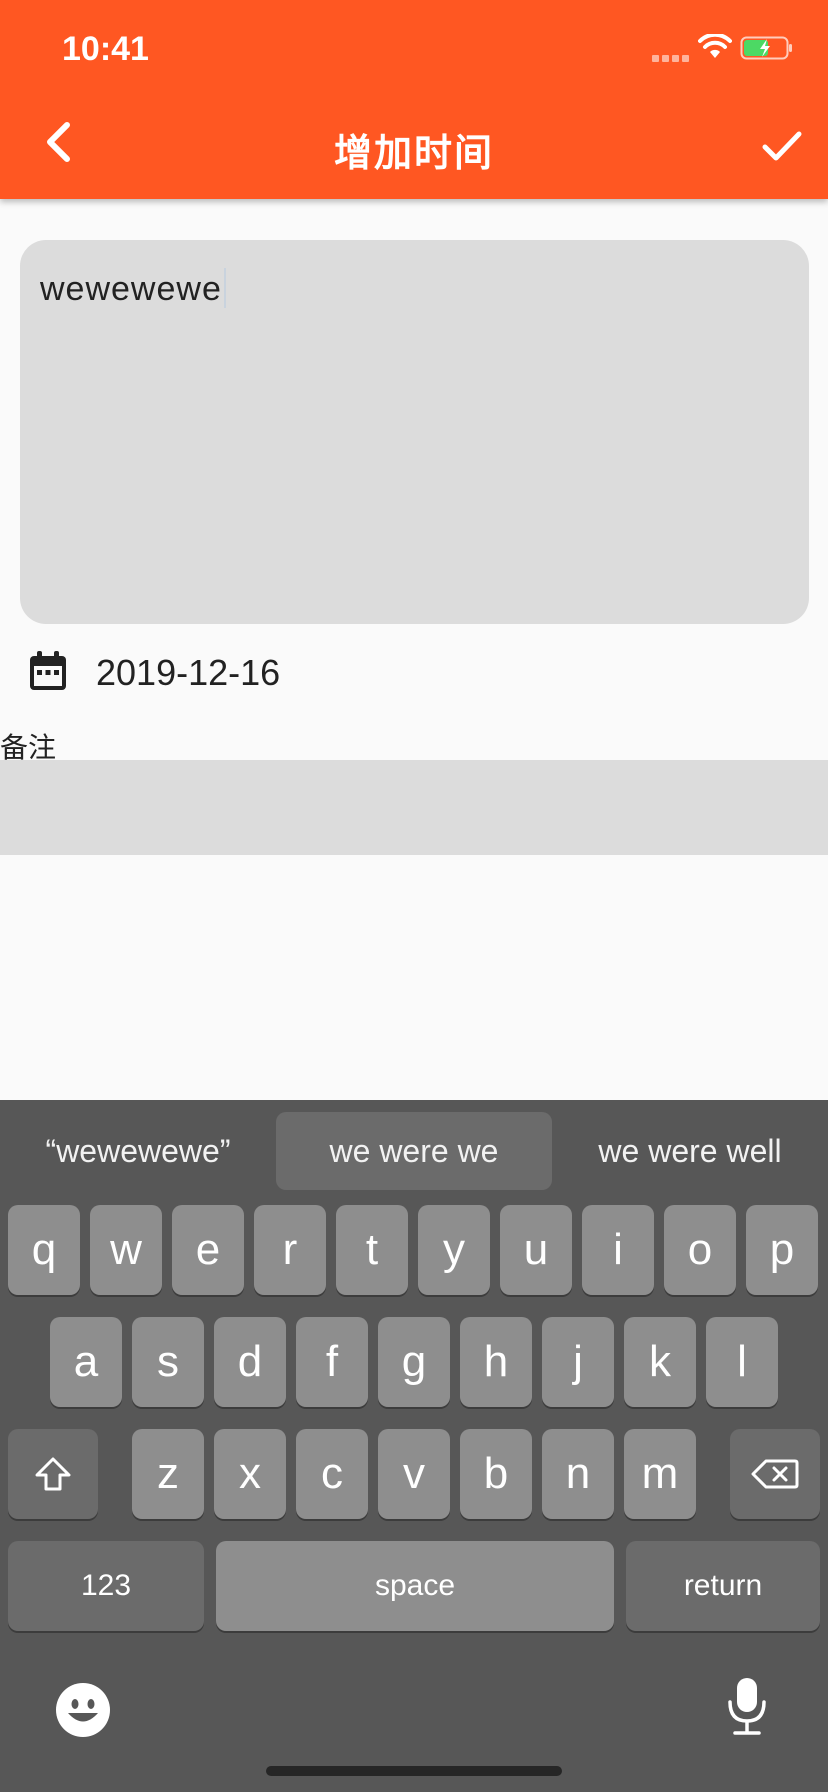  Describe the element at coordinates (105, 49) in the screenshot. I see `status-time: 10:41` at that location.